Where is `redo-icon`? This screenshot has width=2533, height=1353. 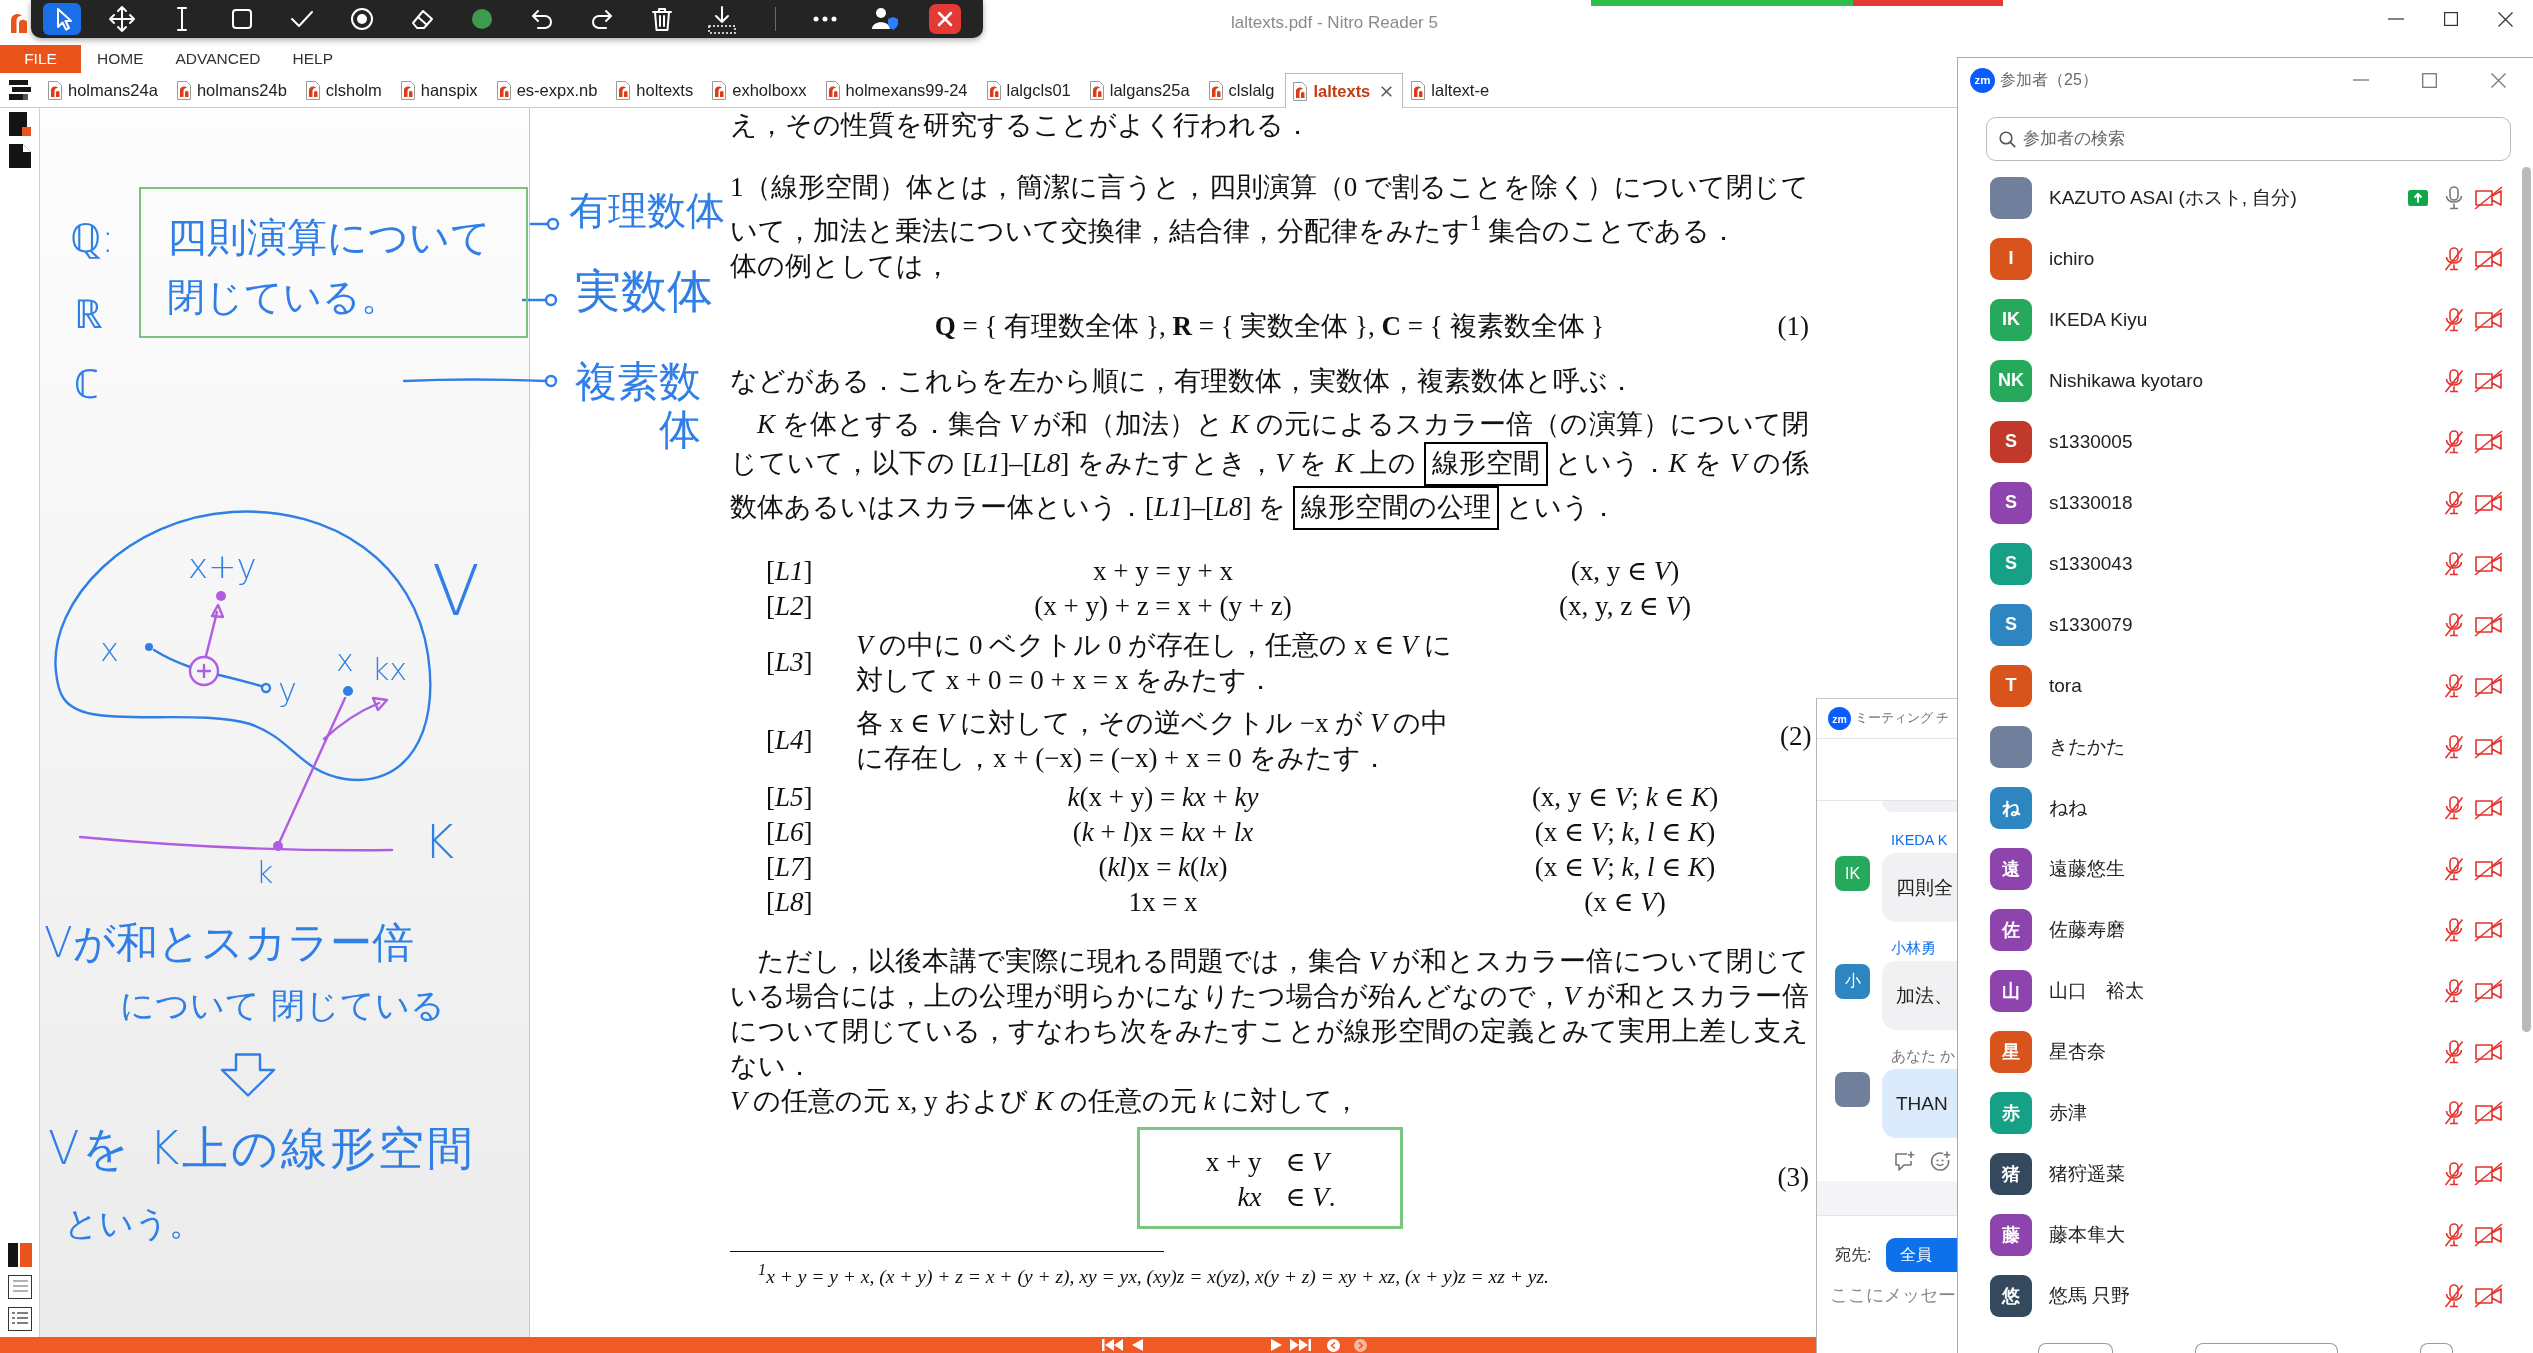
redo-icon is located at coordinates (602, 19).